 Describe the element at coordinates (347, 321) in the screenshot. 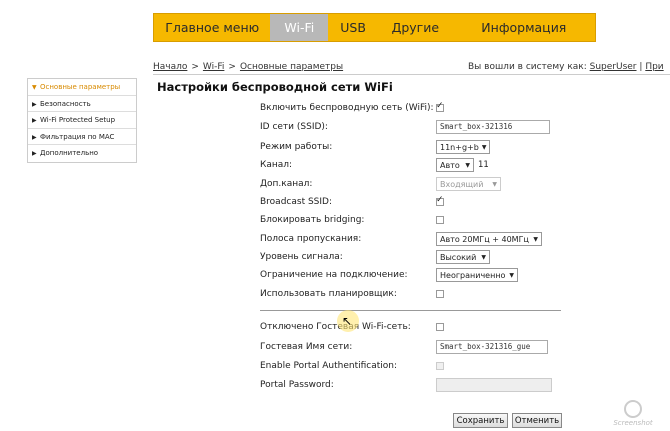

I see `mouse-pointer-icon: ↖` at that location.